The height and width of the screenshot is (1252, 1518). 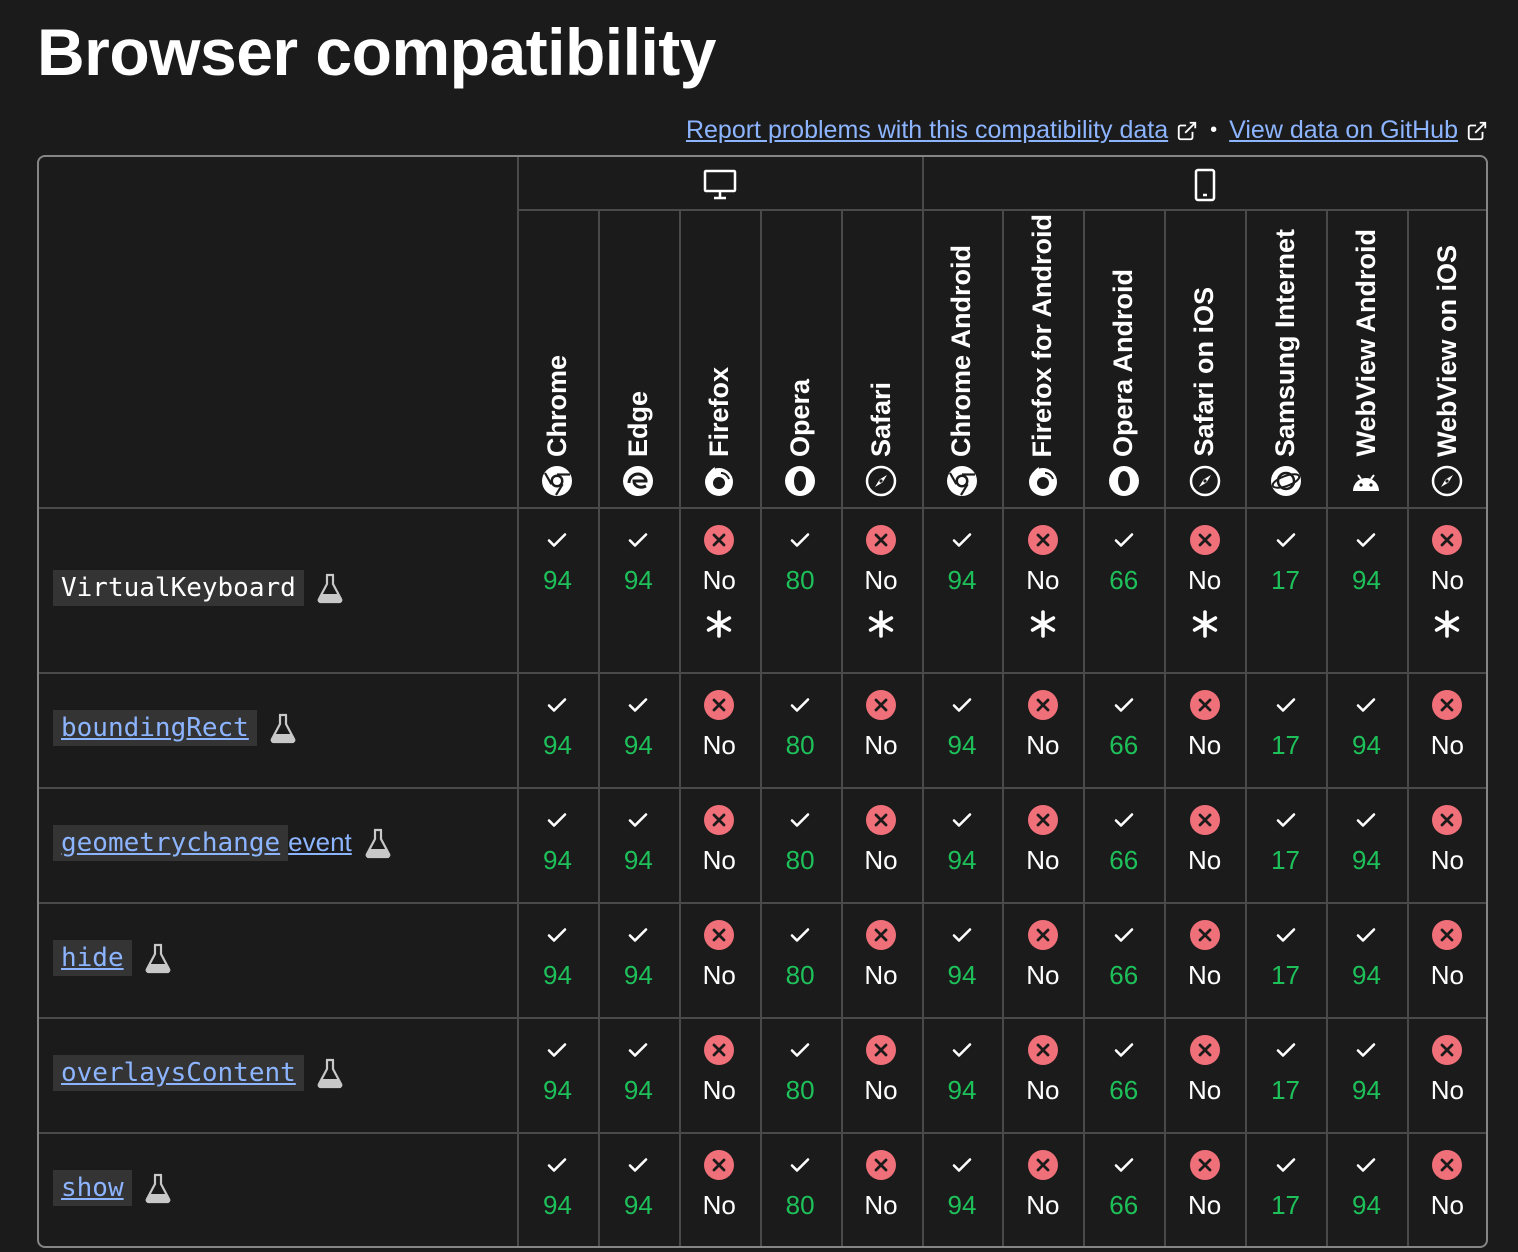 What do you see at coordinates (178, 1072) in the screenshot?
I see `feature-name: overlaysContent` at bounding box center [178, 1072].